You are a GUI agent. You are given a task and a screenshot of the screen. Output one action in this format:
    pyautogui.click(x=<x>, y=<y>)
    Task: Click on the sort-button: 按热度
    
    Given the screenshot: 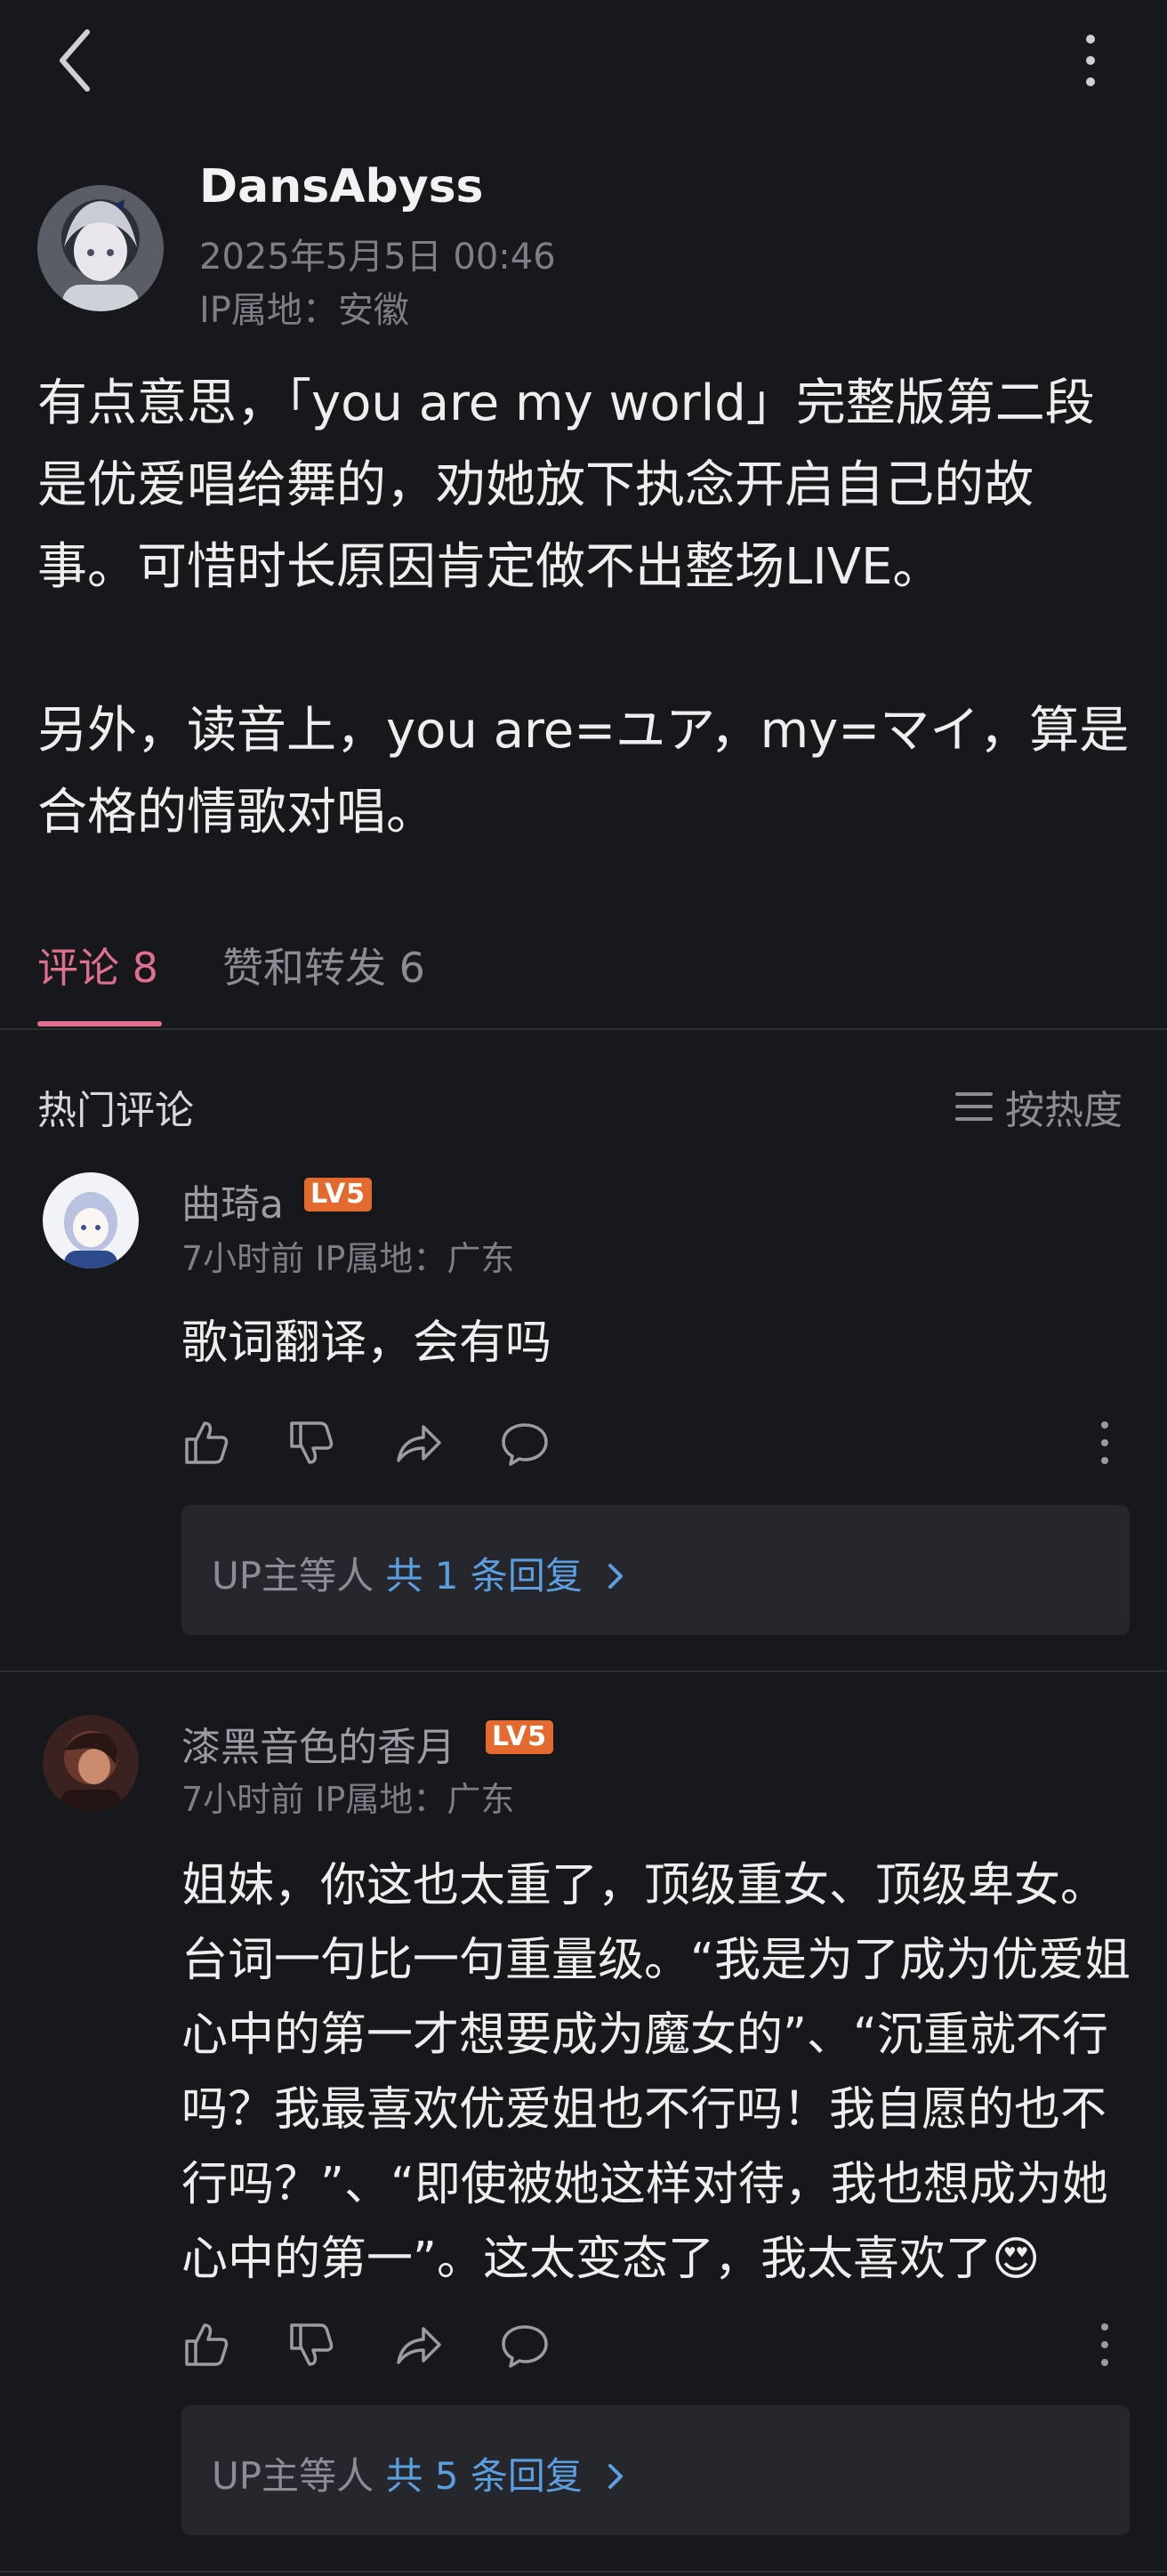 What is the action you would take?
    pyautogui.click(x=1039, y=1106)
    